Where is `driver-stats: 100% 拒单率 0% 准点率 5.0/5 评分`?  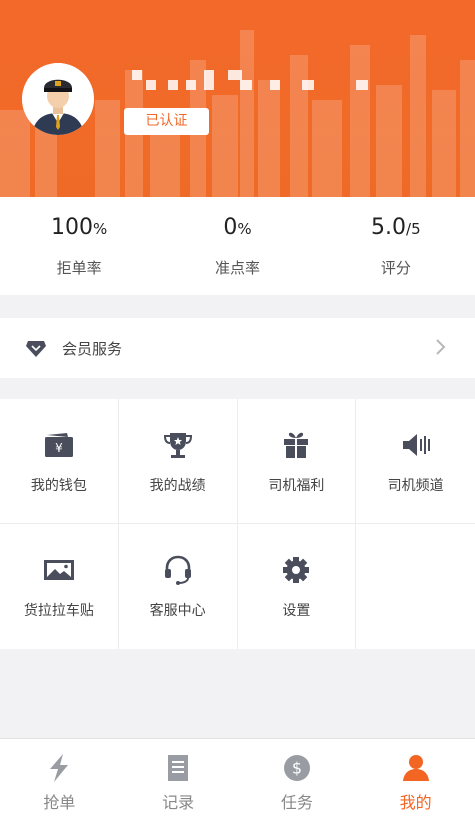 driver-stats: 100% 拒单率 0% 准点率 5.0/5 评分 is located at coordinates (237, 246).